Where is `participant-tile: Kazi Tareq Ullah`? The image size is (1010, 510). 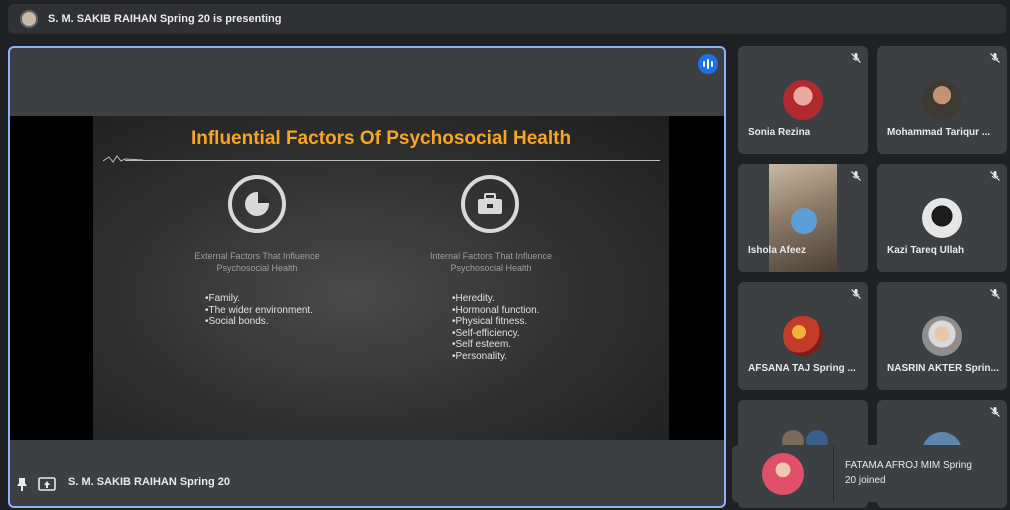 participant-tile: Kazi Tareq Ullah is located at coordinates (942, 218).